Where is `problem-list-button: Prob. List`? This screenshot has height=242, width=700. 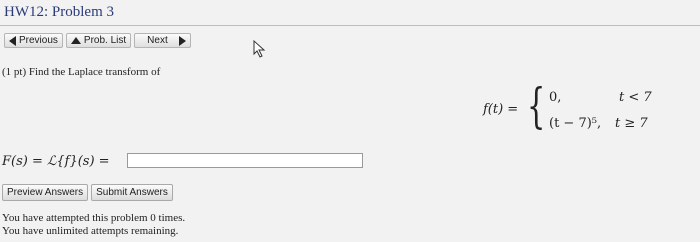 problem-list-button: Prob. List is located at coordinates (98, 40).